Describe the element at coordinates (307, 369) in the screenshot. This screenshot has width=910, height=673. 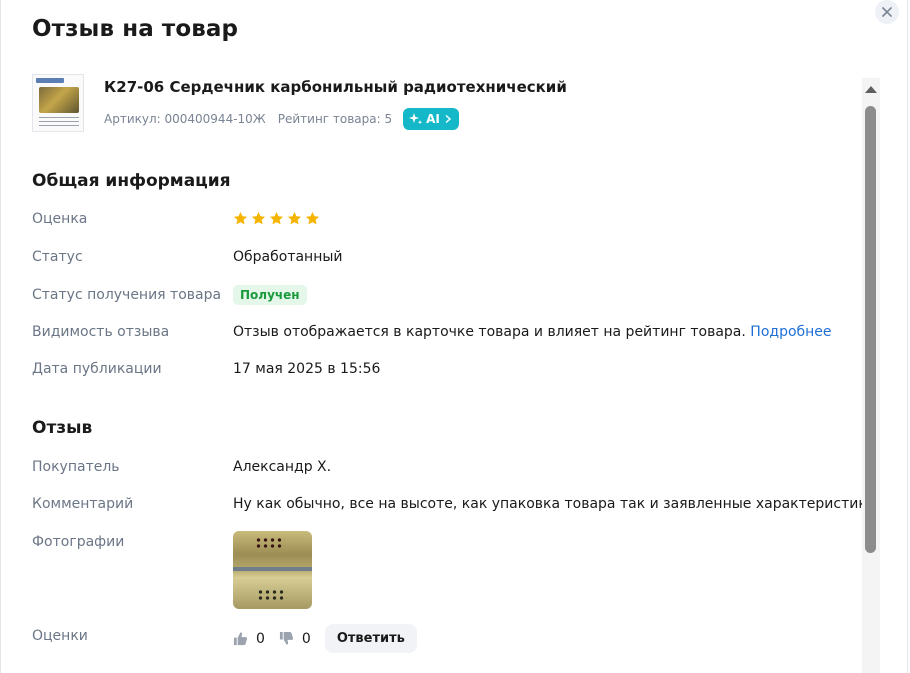
I see `date-value: 17 мая 2025 в 15:56` at that location.